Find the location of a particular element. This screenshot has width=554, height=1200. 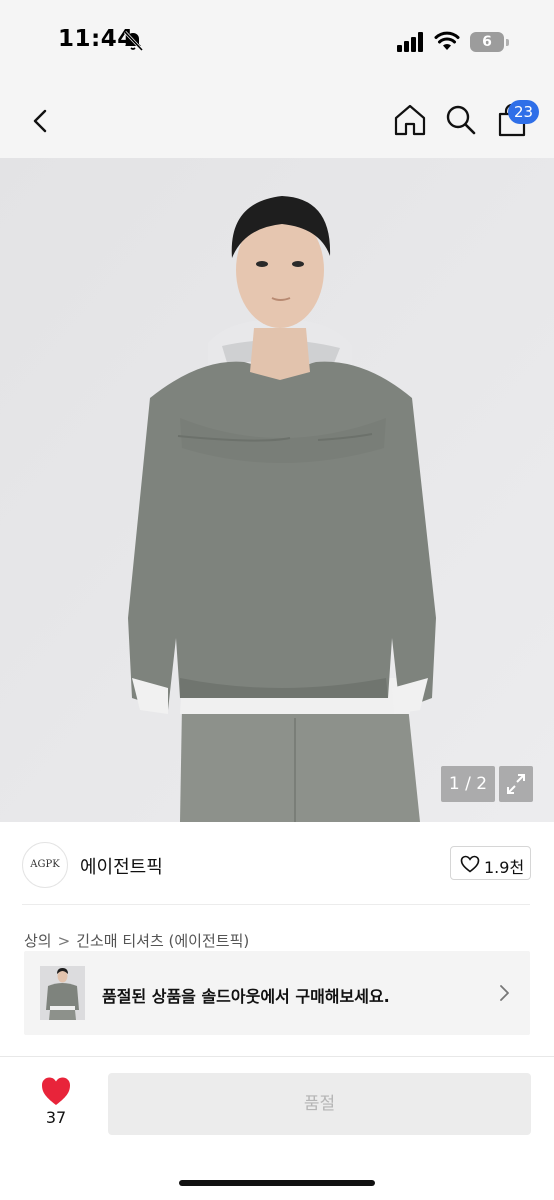

breadcrumb: 상의 > 긴소매 티셔츠 (에이전트픽) is located at coordinates (136, 940).